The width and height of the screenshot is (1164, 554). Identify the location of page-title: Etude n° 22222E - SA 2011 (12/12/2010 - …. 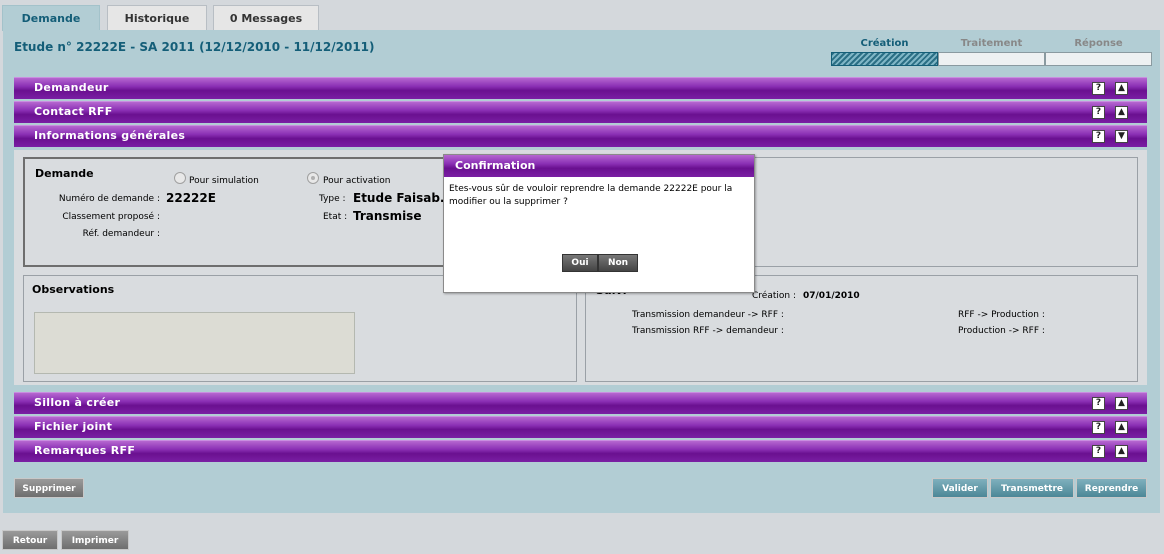
(194, 47).